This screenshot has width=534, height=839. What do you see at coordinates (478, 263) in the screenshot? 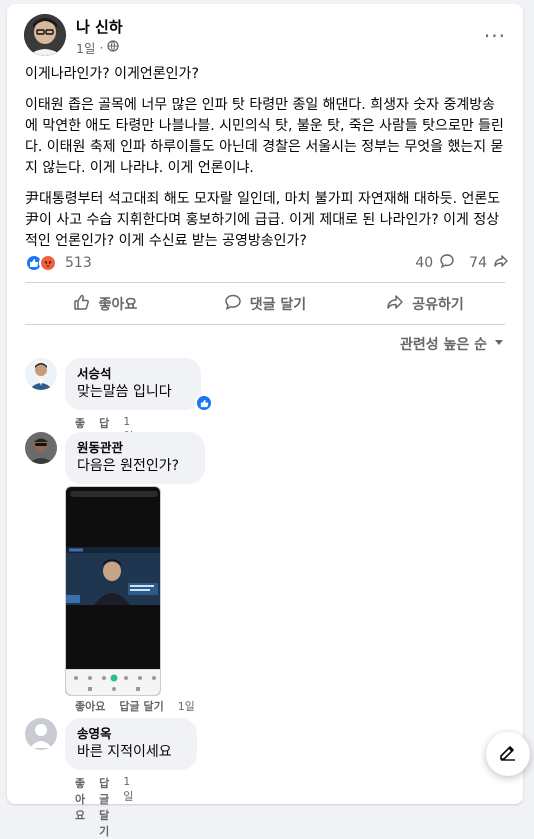
I see `share-count: 74` at bounding box center [478, 263].